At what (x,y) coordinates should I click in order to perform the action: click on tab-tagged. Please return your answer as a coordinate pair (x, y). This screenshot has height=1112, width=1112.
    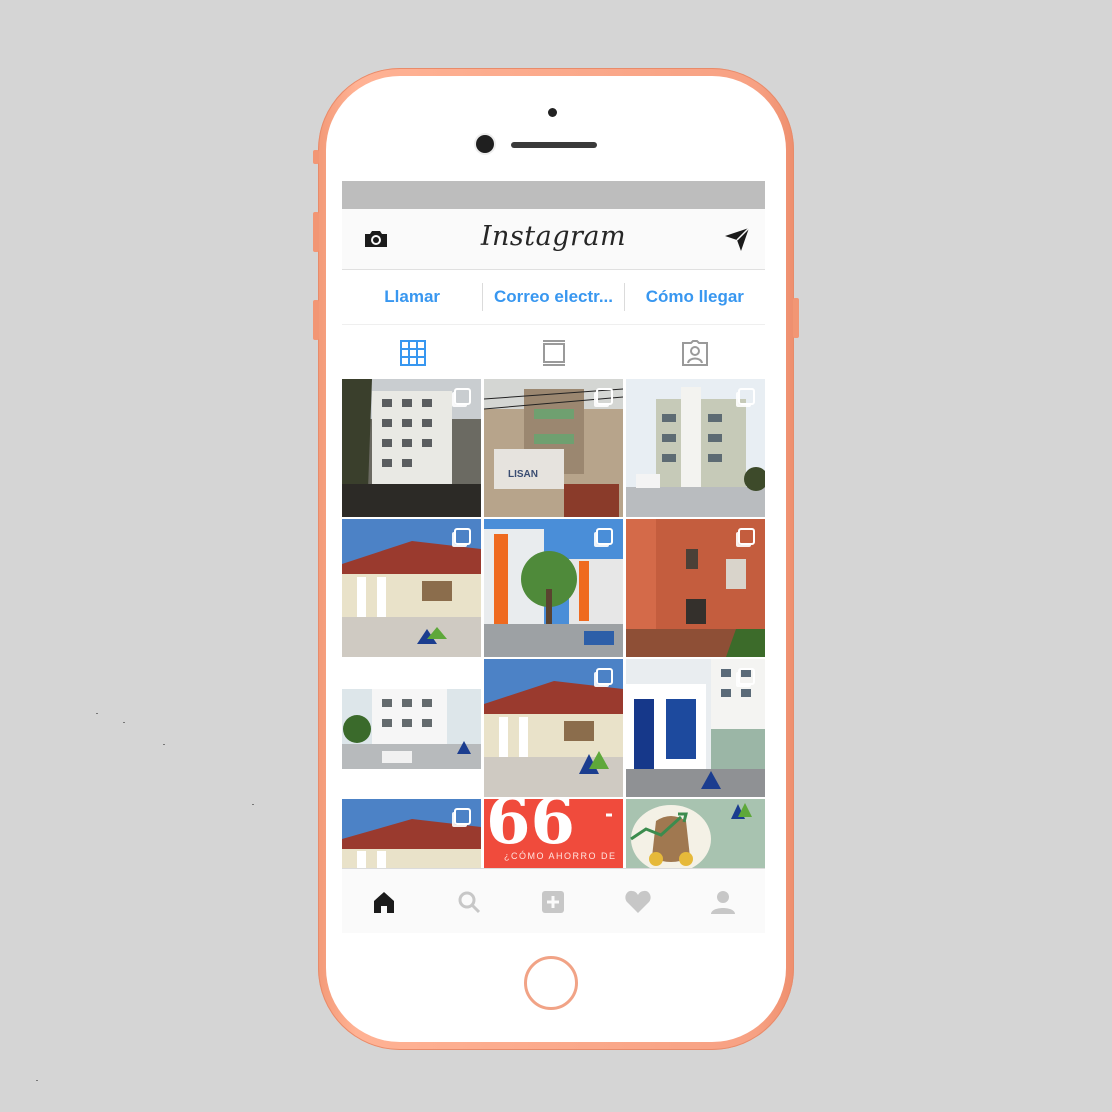
    Looking at the image, I should click on (694, 353).